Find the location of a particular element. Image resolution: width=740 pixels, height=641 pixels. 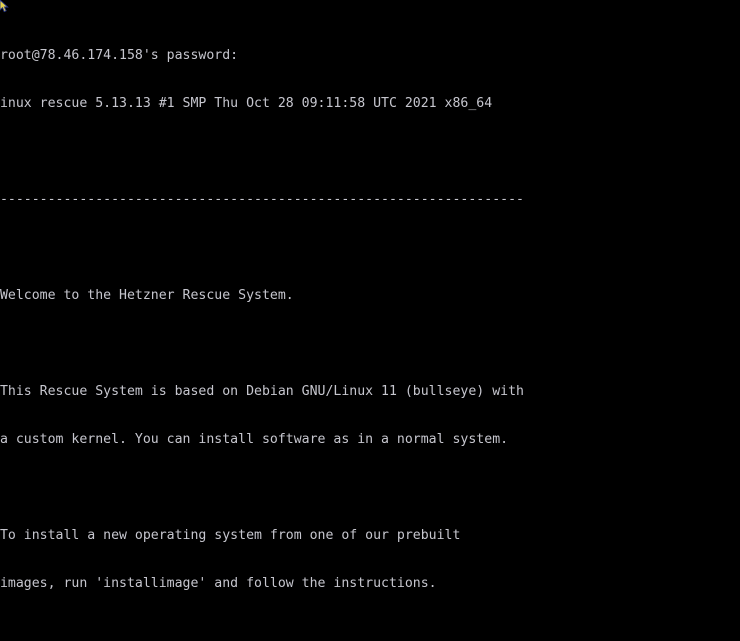

terminal-line-welcome: Welcome to the Hetzner Rescue System. is located at coordinates (147, 295).